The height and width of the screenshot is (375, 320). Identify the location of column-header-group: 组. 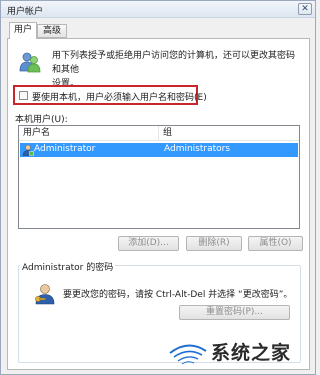
(229, 133).